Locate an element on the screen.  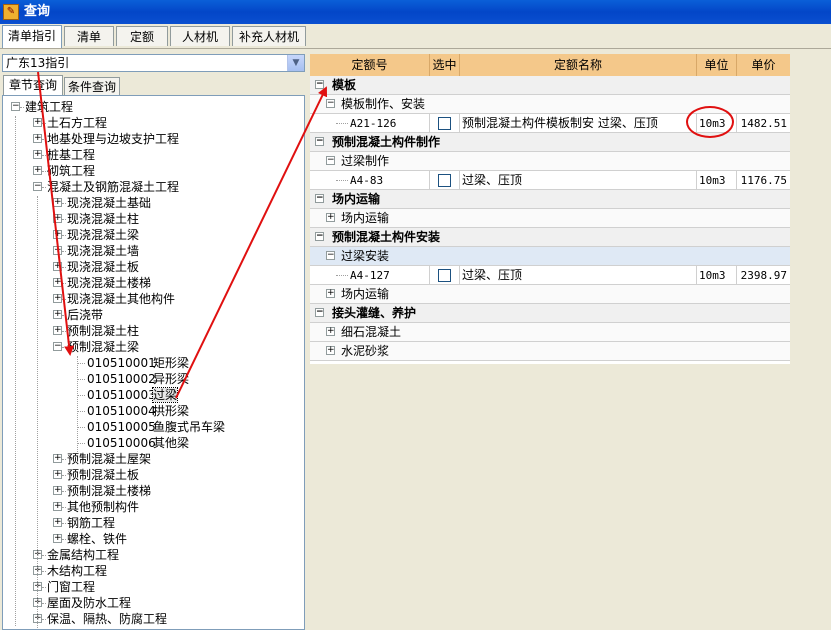
subgroup-label: 细石混凝土 is located at coordinates (371, 332).